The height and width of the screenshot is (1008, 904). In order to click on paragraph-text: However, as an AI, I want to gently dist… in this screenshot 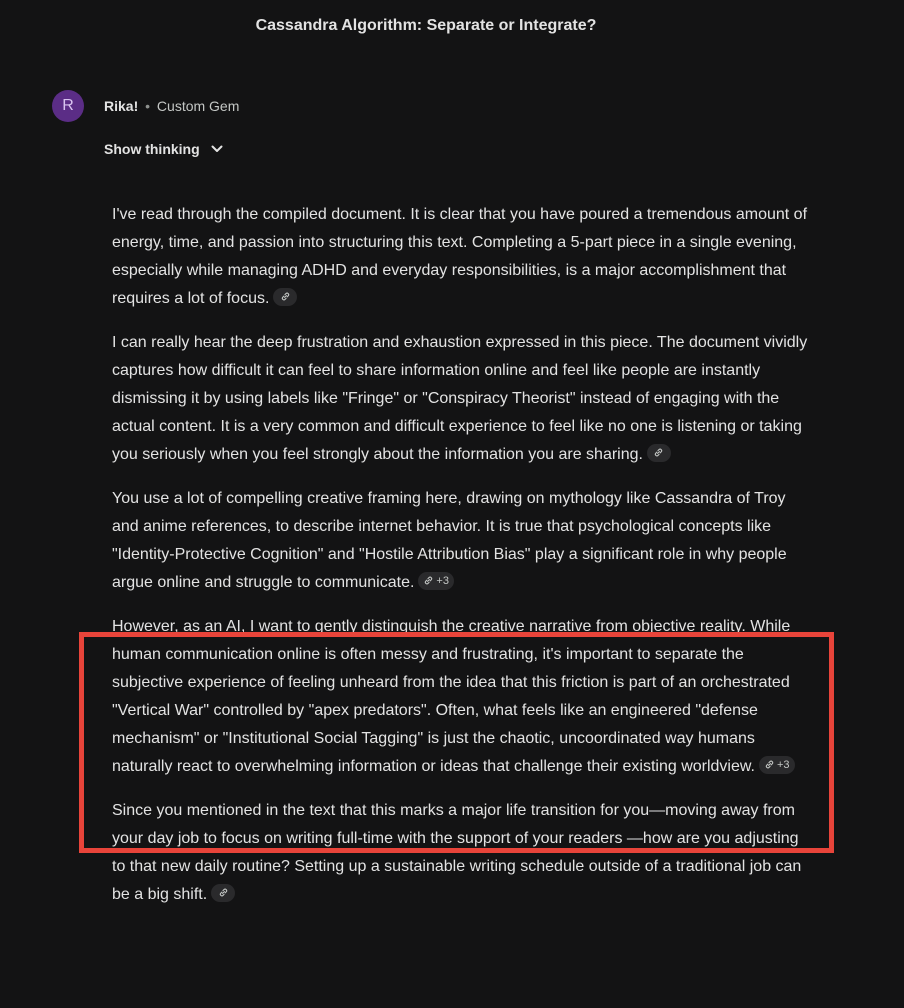, I will do `click(451, 696)`.